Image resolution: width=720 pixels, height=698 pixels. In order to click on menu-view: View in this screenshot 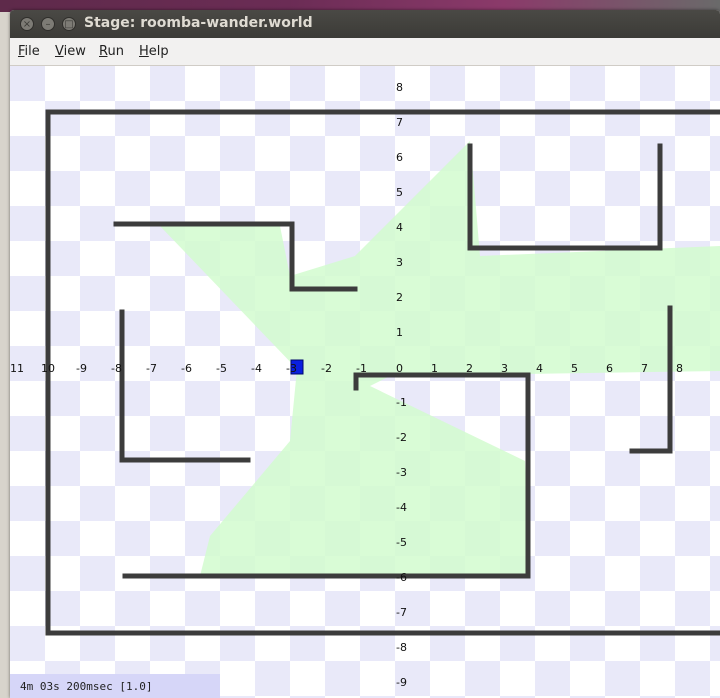, I will do `click(70, 51)`.